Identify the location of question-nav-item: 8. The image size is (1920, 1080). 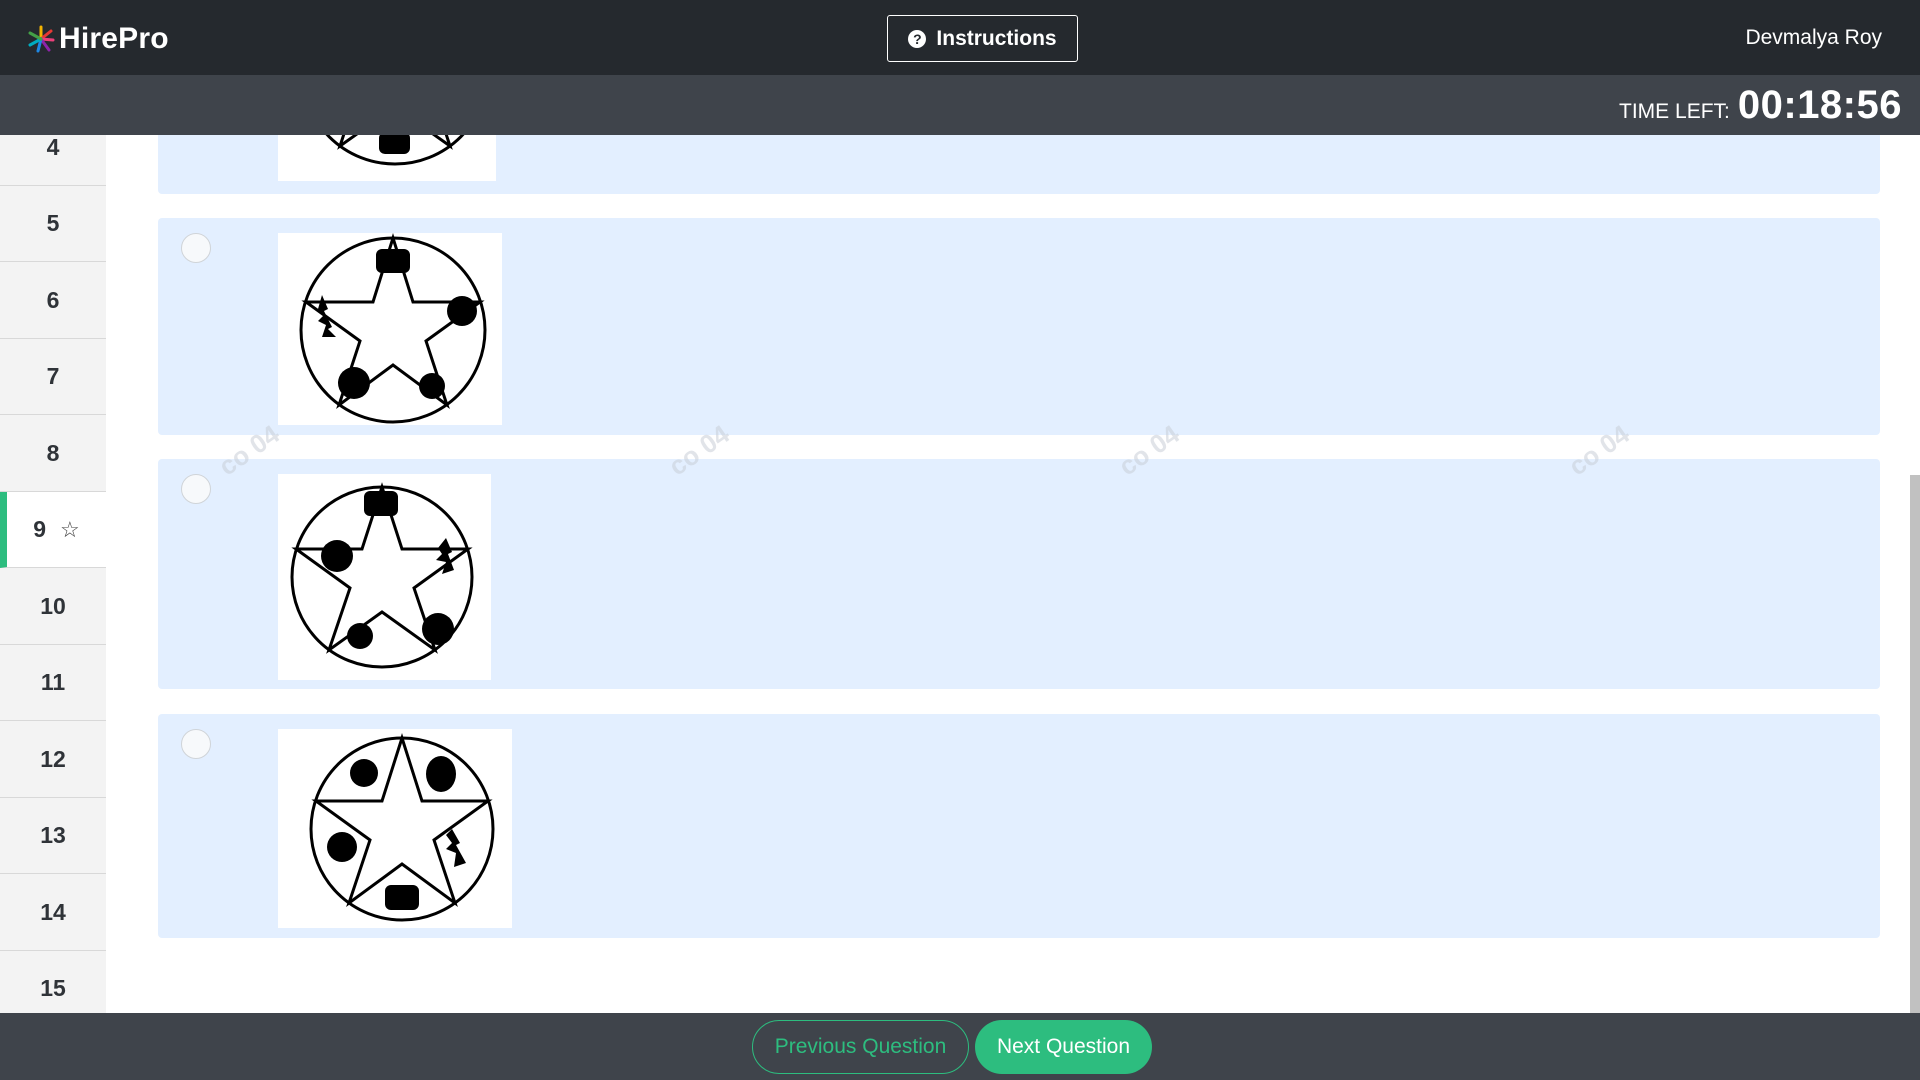
(53, 454).